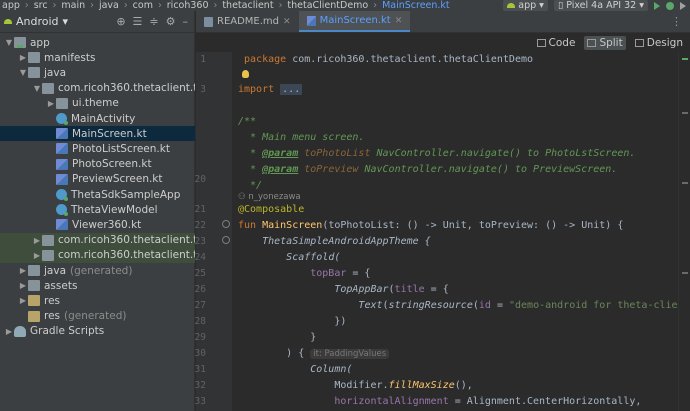 The image size is (690, 411). Describe the element at coordinates (327, 5) in the screenshot. I see `breadcrumb-thetaclientdemo: thetaClientDemo` at that location.